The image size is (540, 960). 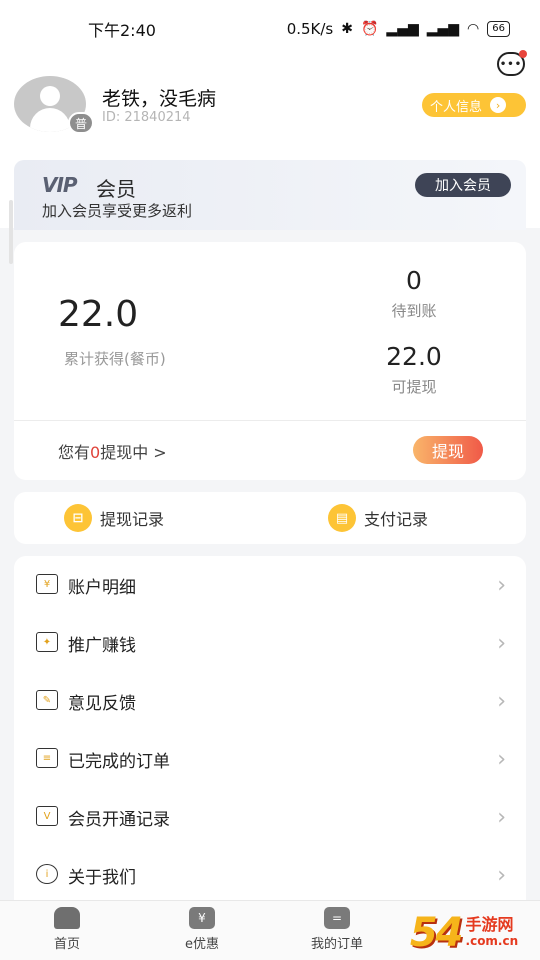 What do you see at coordinates (116, 189) in the screenshot?
I see `vip-title: 会员` at bounding box center [116, 189].